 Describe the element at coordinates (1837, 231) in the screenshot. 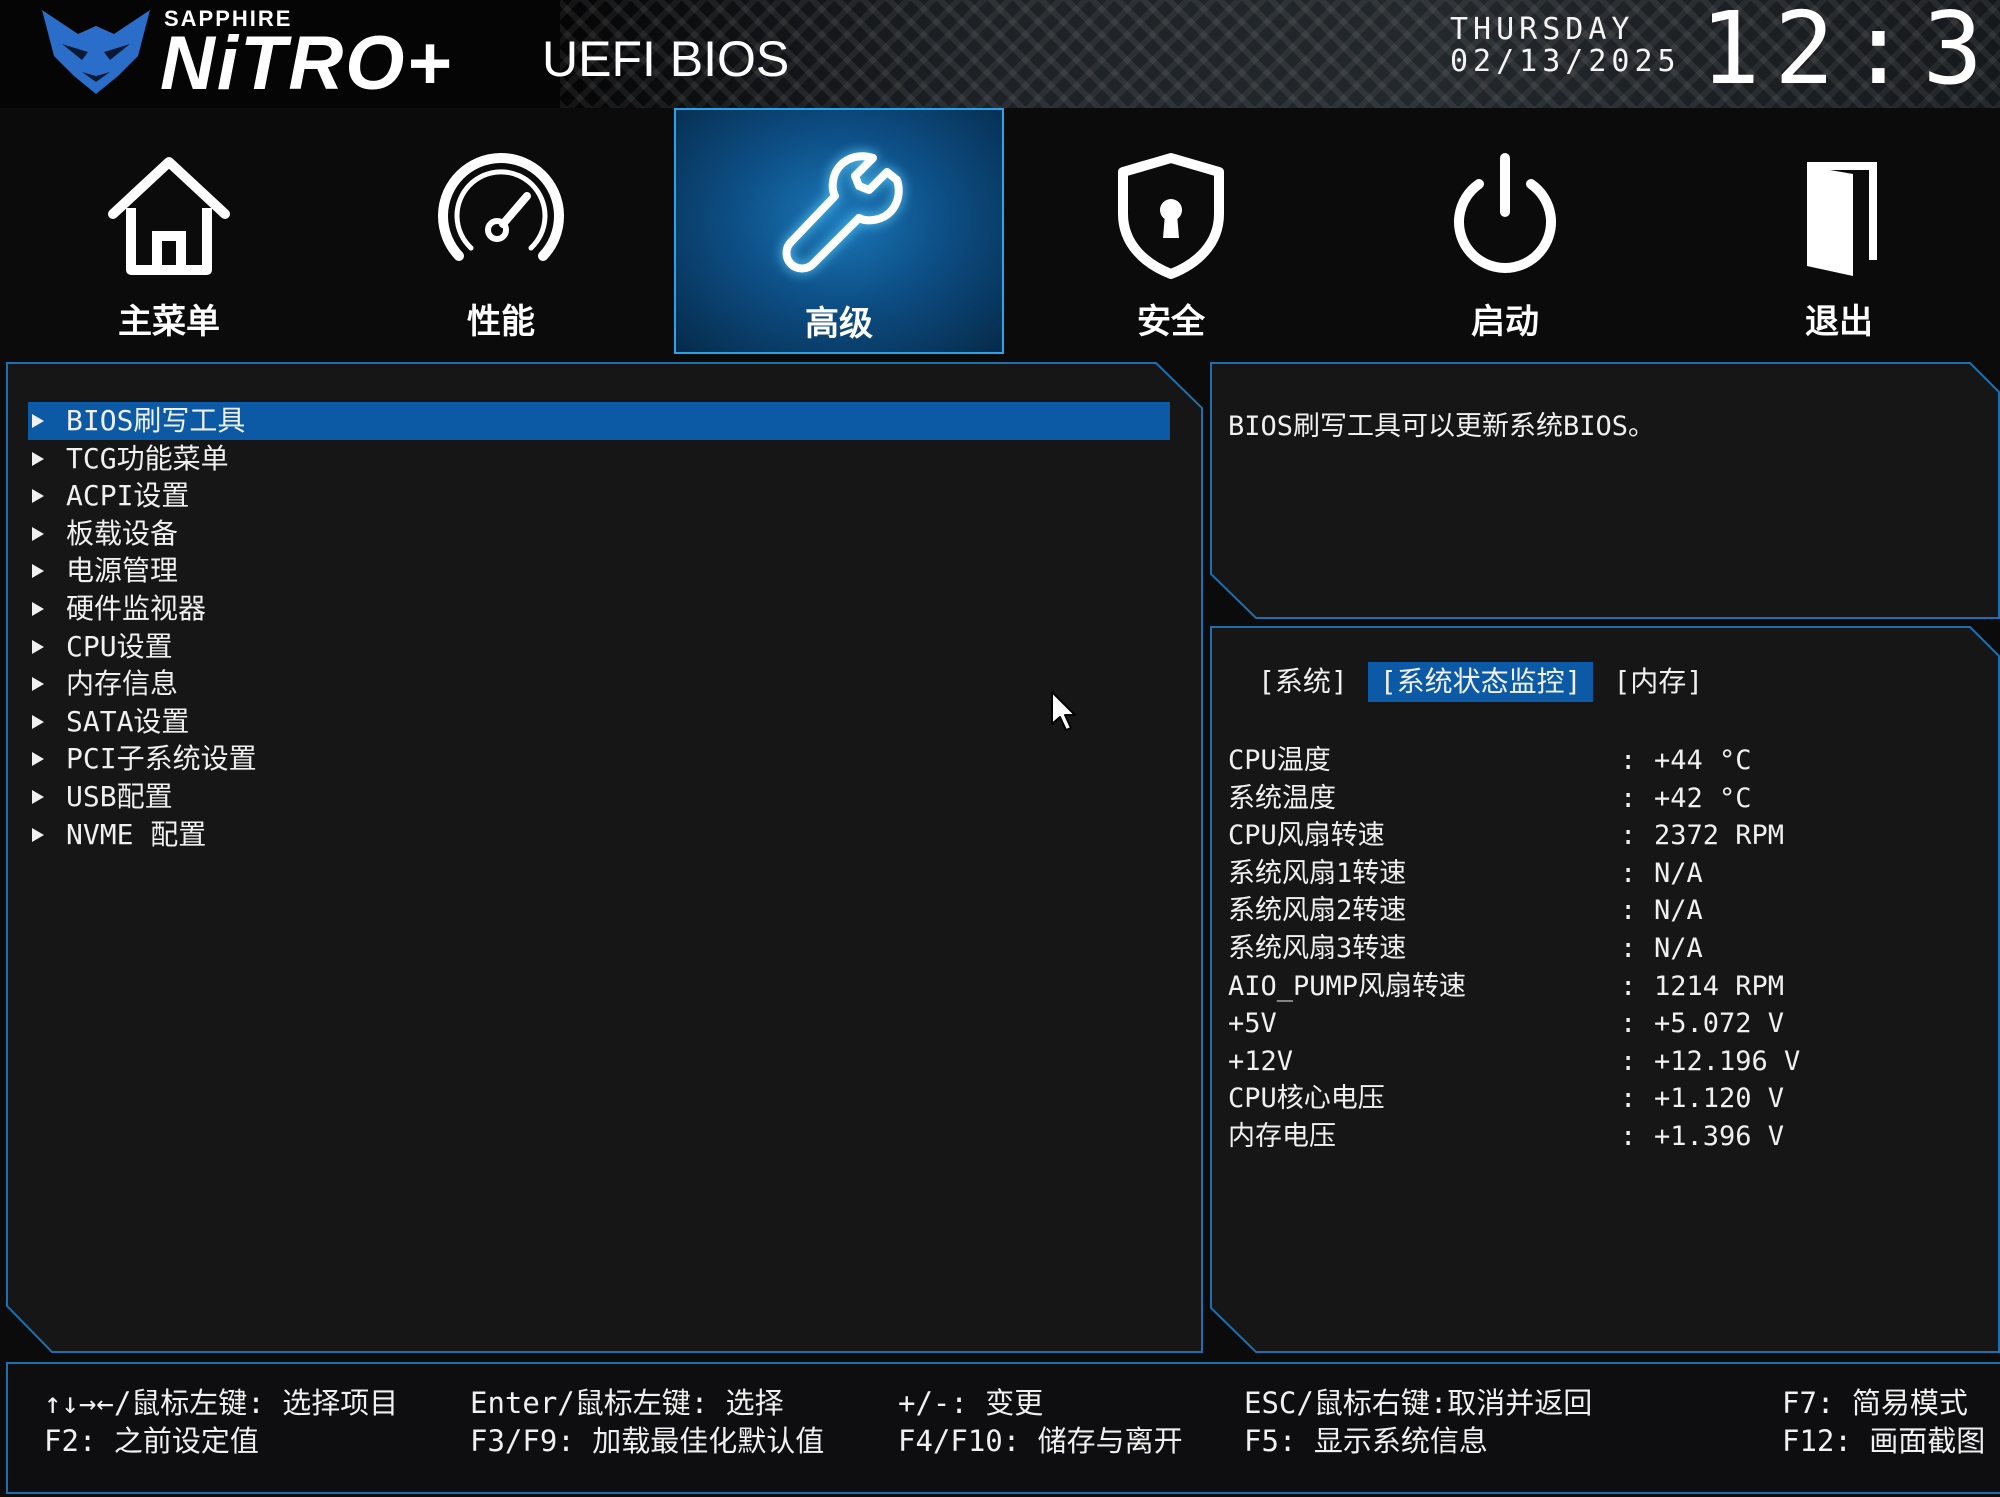

I see `tab-exit: 退出` at that location.